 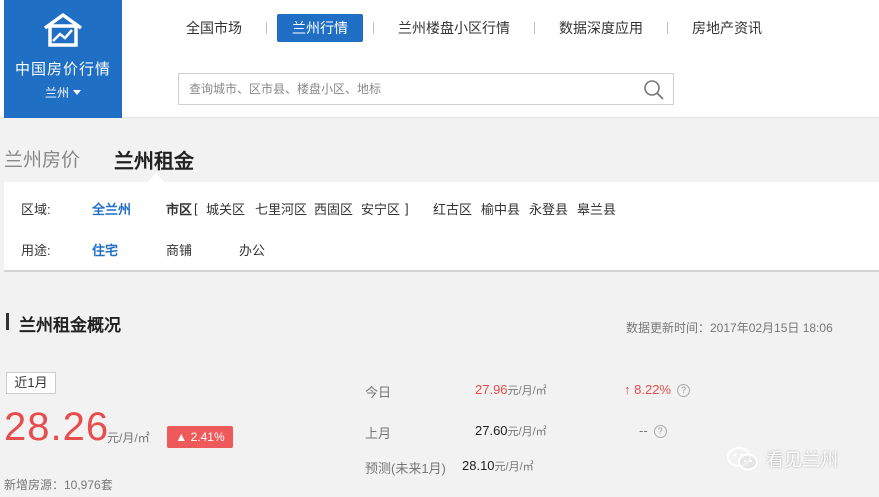 I want to click on region-city: 市区, so click(x=179, y=208).